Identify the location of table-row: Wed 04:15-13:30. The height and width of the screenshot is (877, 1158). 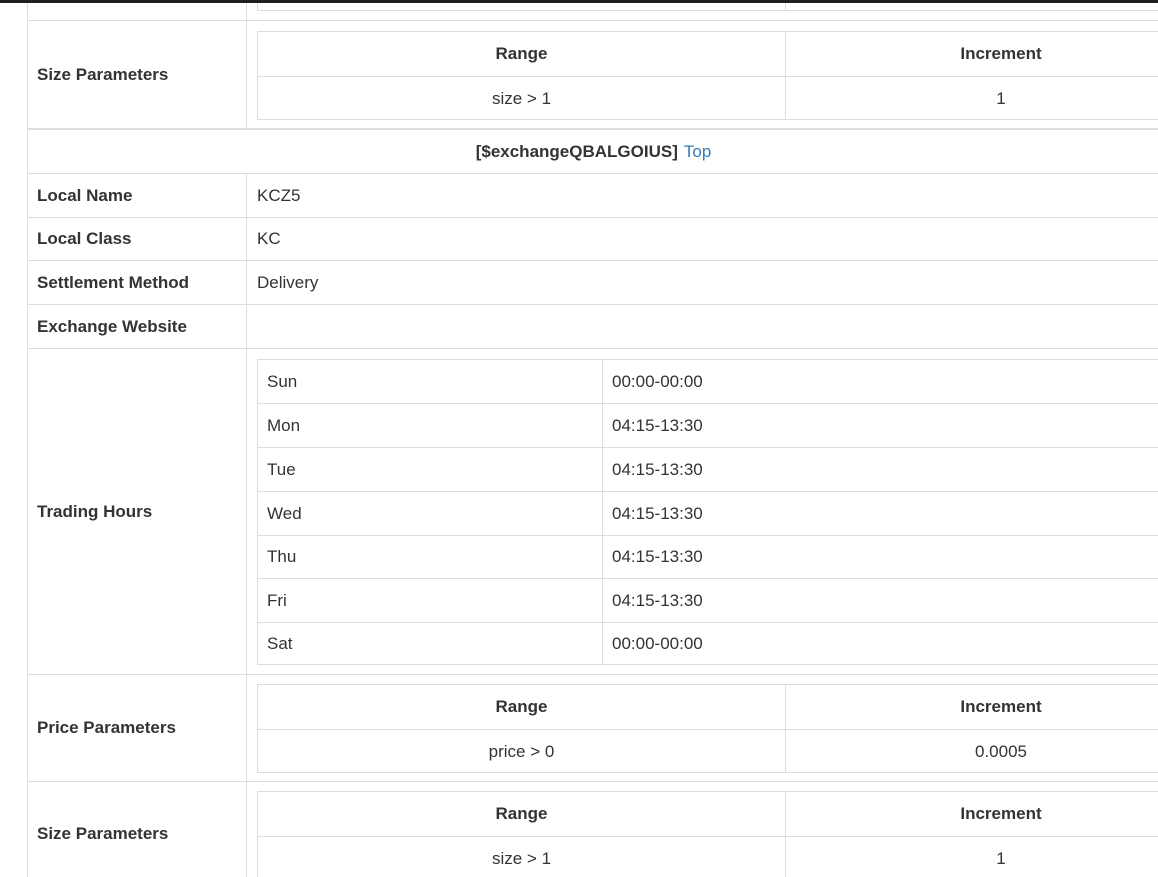
(708, 513).